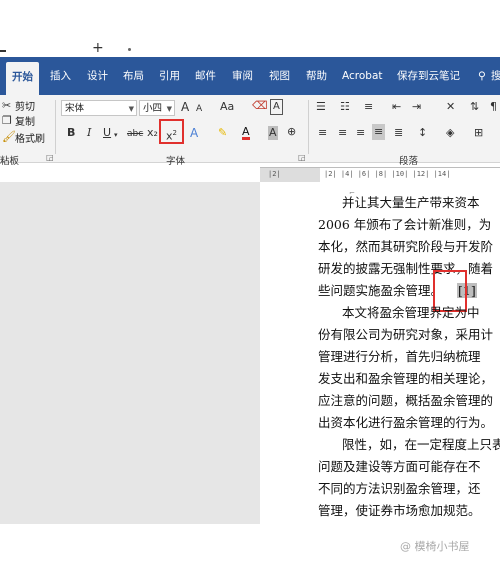 This screenshot has height=567, width=500. What do you see at coordinates (362, 76) in the screenshot?
I see `tab-acrobat: Acrobat` at bounding box center [362, 76].